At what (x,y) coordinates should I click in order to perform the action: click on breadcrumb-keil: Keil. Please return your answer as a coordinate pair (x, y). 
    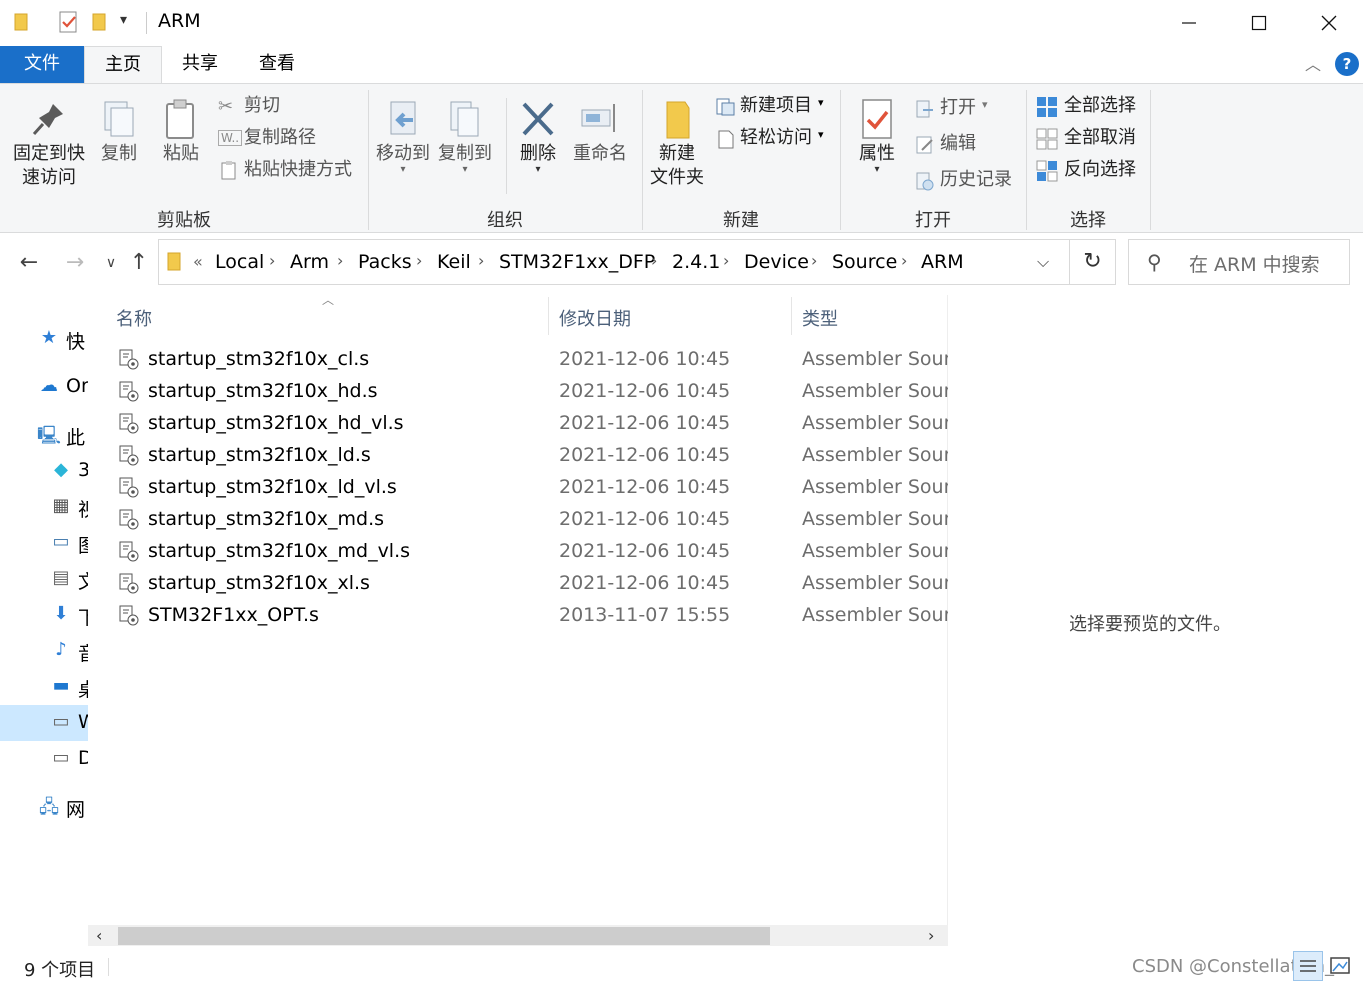
    Looking at the image, I should click on (454, 262).